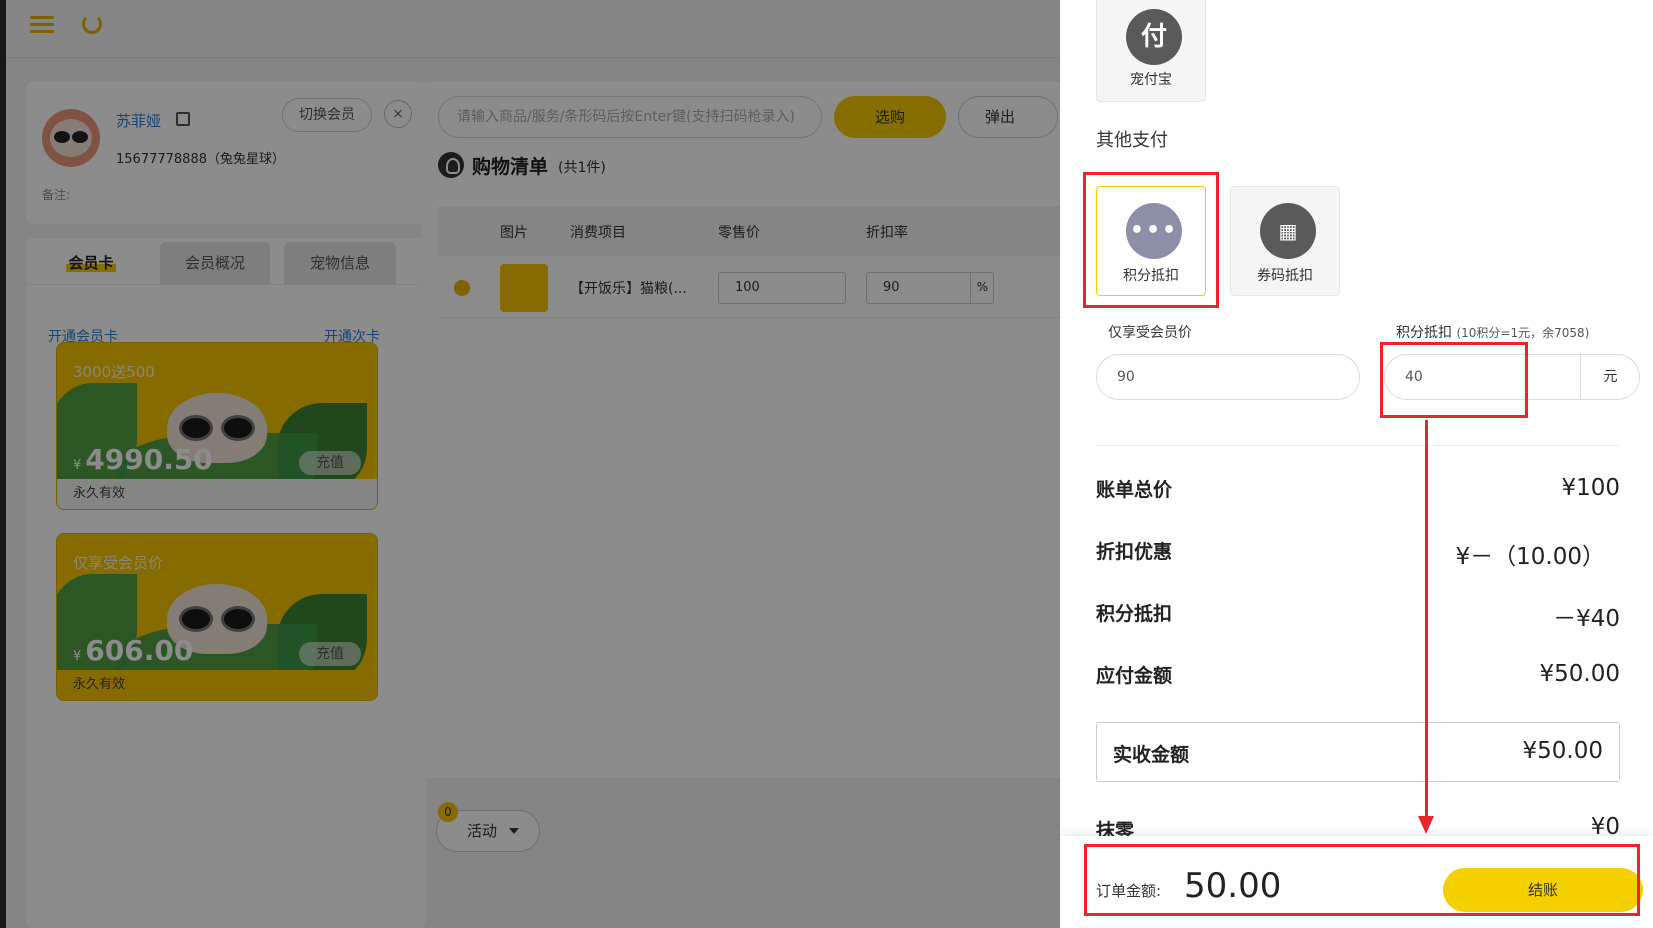  What do you see at coordinates (1586, 619) in the screenshot?
I see `points-deduction-summary-value: －¥40` at bounding box center [1586, 619].